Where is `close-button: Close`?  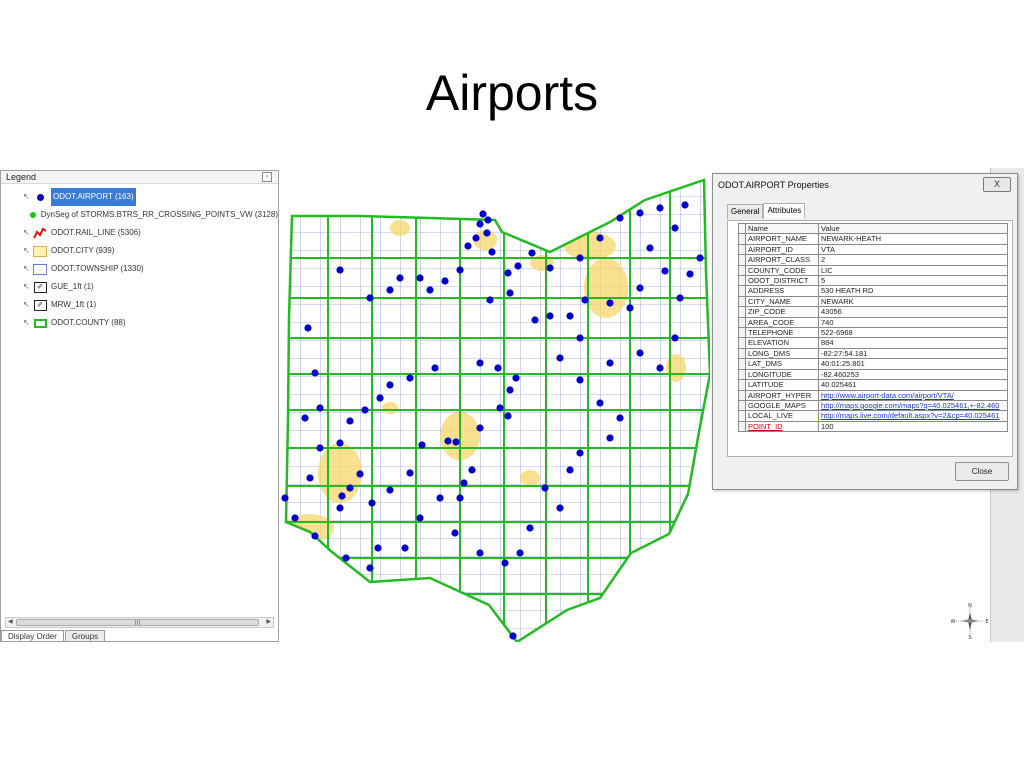
close-button: Close is located at coordinates (982, 471).